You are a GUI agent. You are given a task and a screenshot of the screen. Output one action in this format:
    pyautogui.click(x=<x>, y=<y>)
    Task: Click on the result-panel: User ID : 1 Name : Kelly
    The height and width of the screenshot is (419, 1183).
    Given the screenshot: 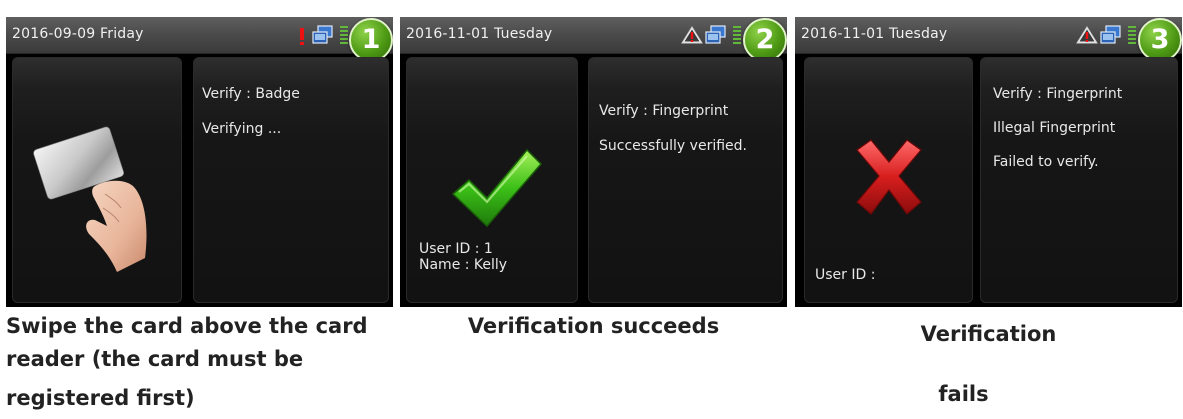 What is the action you would take?
    pyautogui.click(x=492, y=180)
    